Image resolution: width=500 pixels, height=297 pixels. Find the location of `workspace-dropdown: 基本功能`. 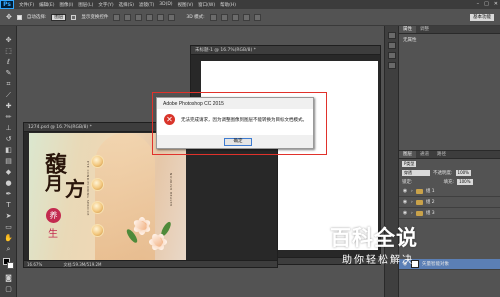

workspace-dropdown: 基本功能 is located at coordinates (482, 17).